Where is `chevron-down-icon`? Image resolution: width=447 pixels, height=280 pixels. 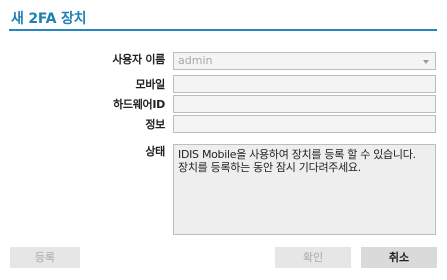
chevron-down-icon is located at coordinates (426, 62).